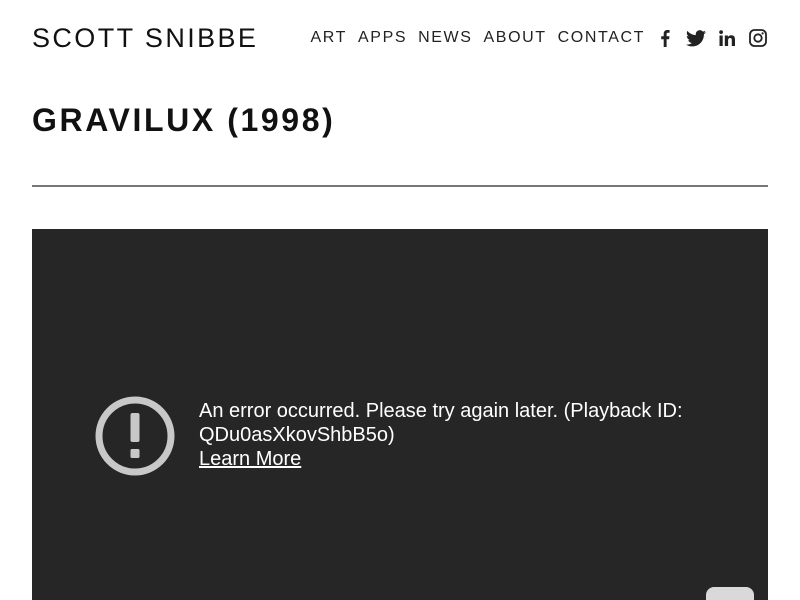 The width and height of the screenshot is (800, 600). I want to click on site-title-link: SCOTT SNIBBE, so click(145, 38).